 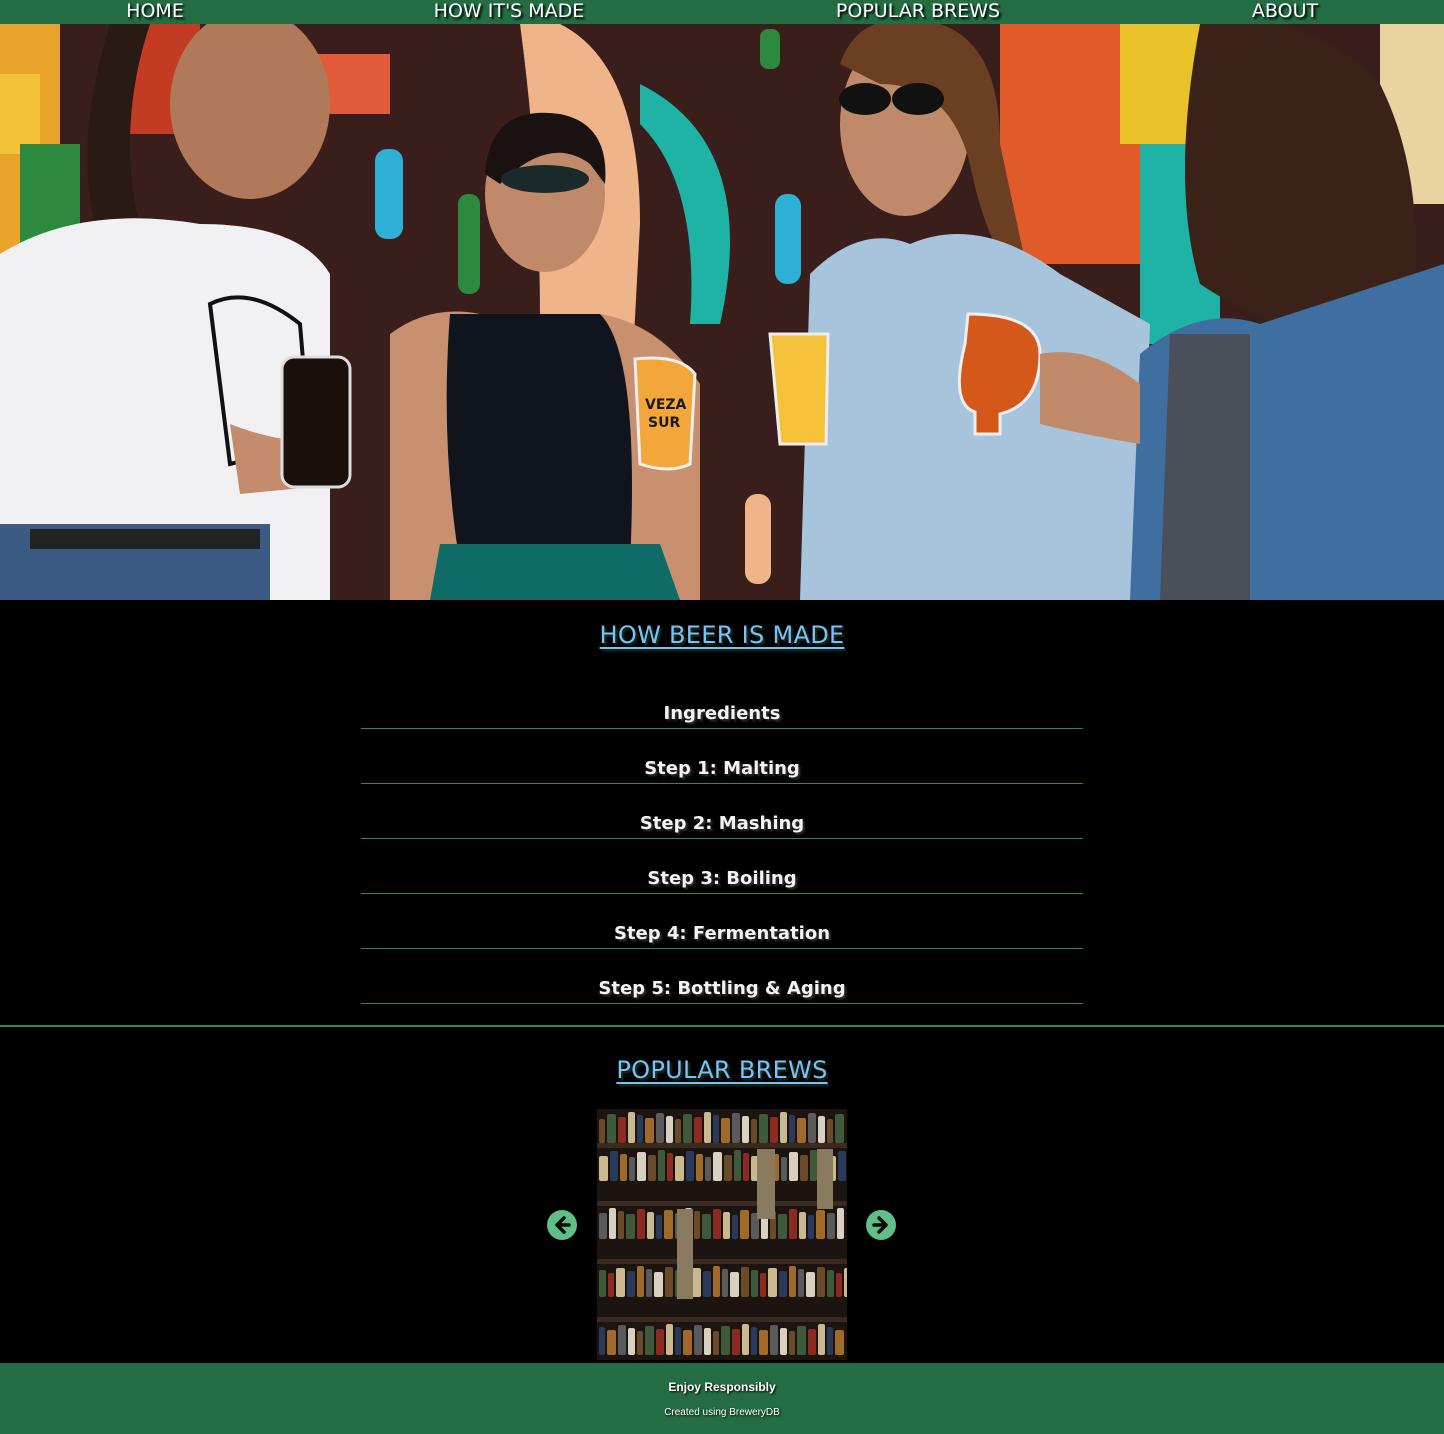 I want to click on step-bottling-aging: Step 5: Bottling & Aging, so click(x=722, y=976).